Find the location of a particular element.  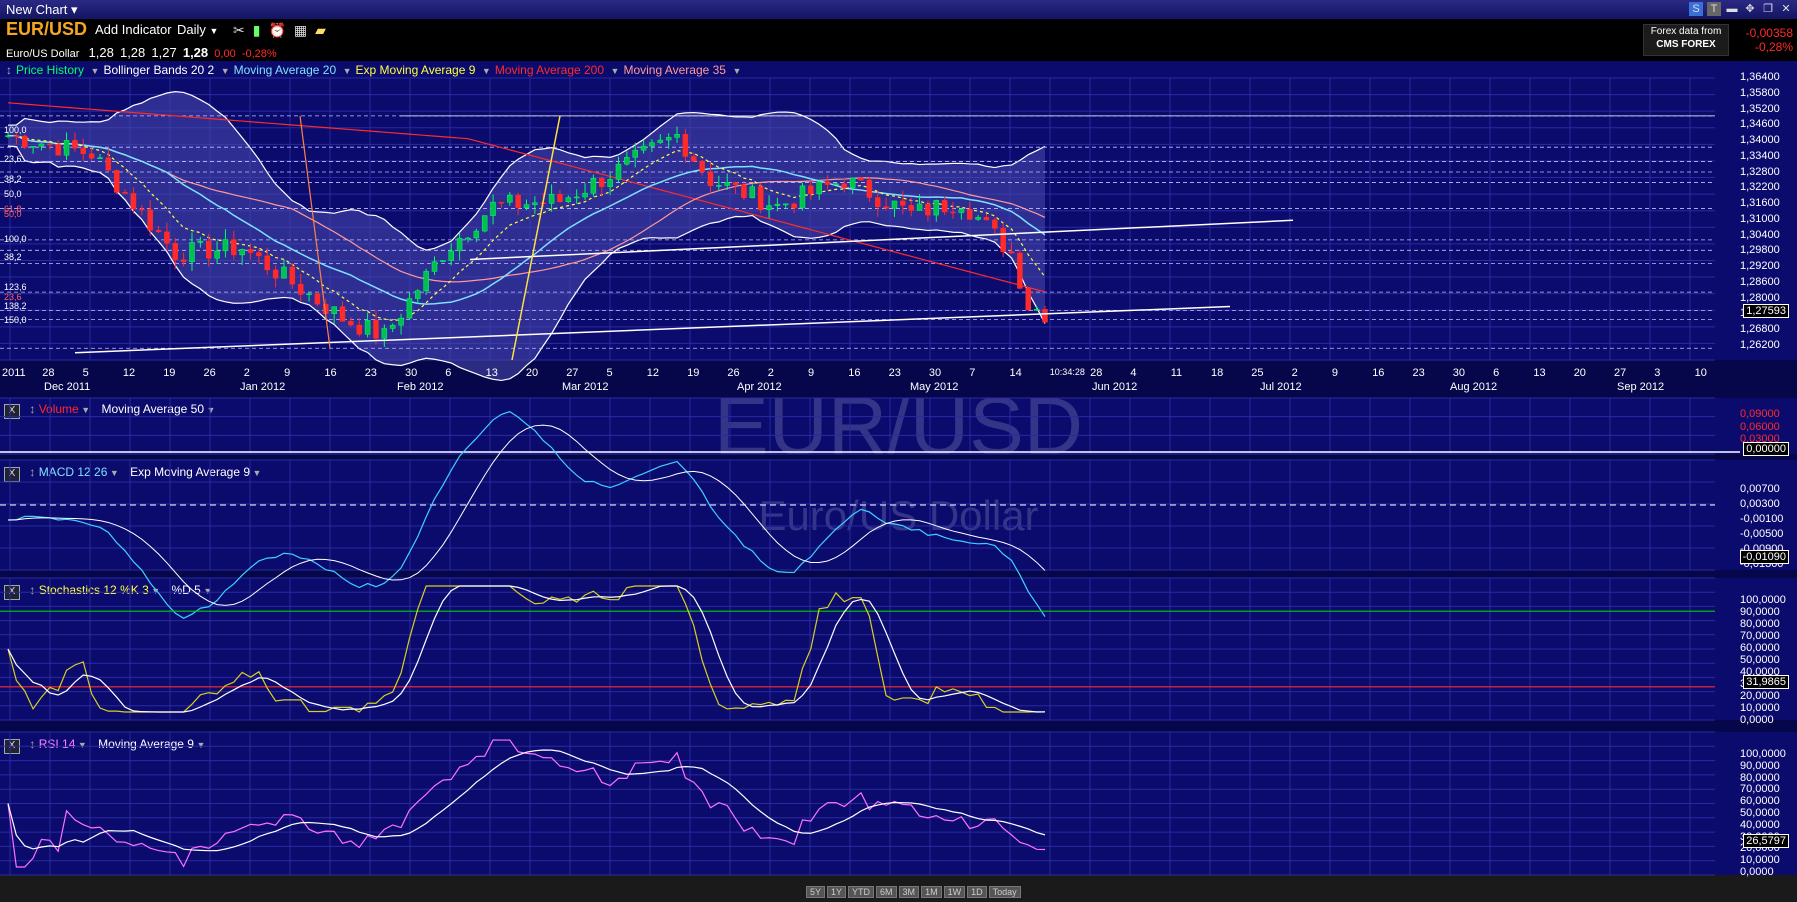

range-button: 1W is located at coordinates (954, 892).